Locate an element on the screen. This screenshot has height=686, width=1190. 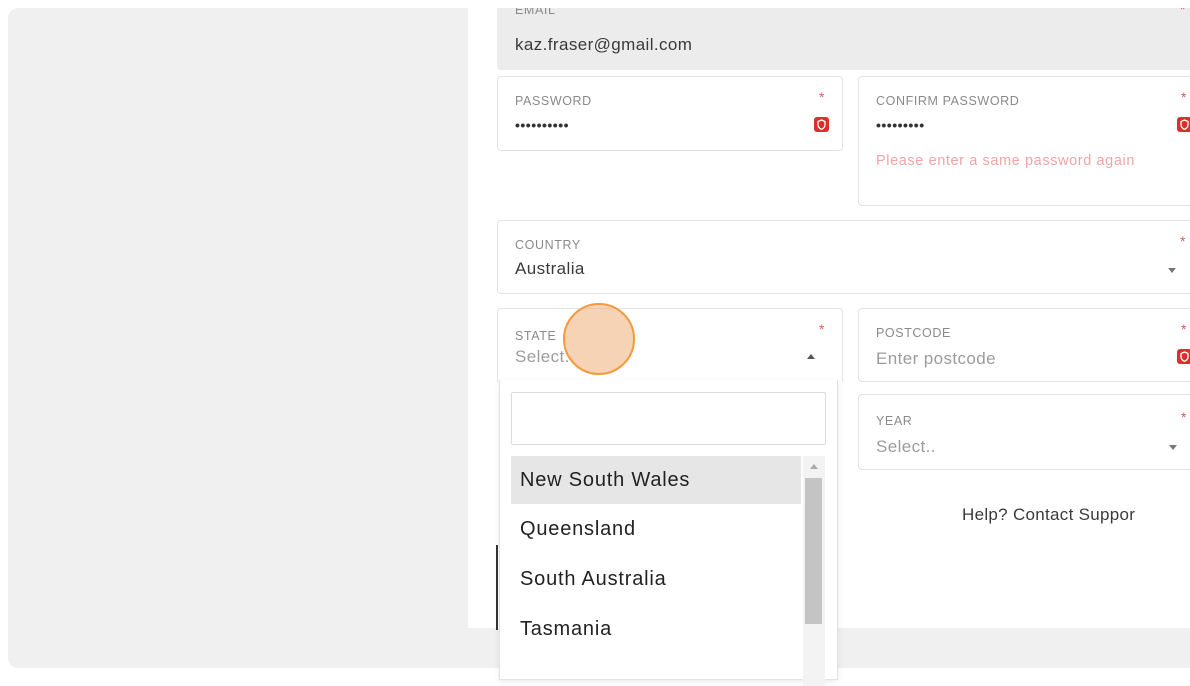
country-label: COUNTRY is located at coordinates (548, 245).